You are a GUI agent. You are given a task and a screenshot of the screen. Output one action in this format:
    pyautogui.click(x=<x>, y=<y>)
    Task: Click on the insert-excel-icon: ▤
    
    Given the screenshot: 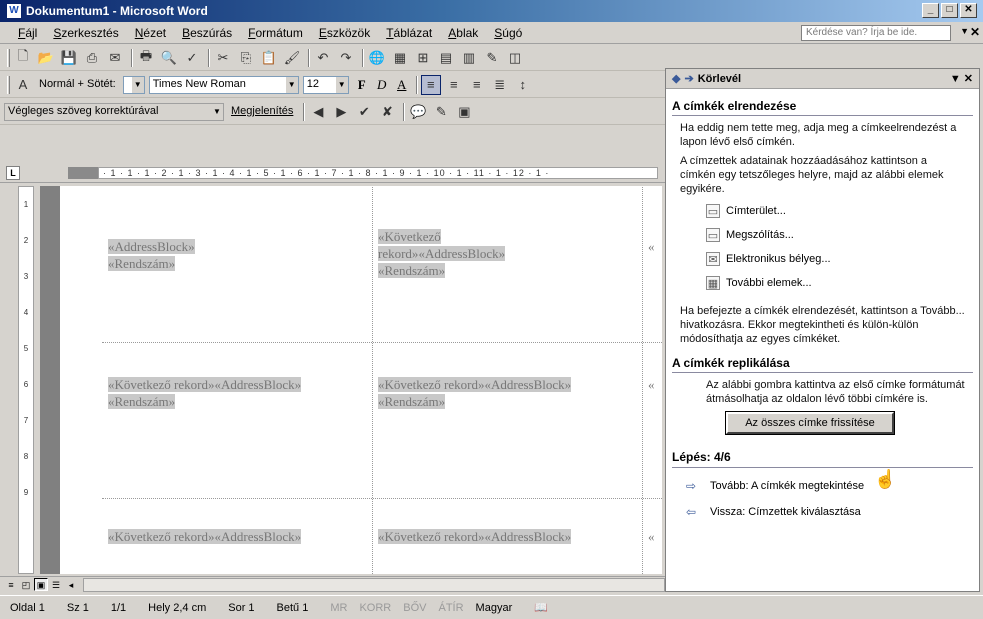 What is the action you would take?
    pyautogui.click(x=446, y=58)
    